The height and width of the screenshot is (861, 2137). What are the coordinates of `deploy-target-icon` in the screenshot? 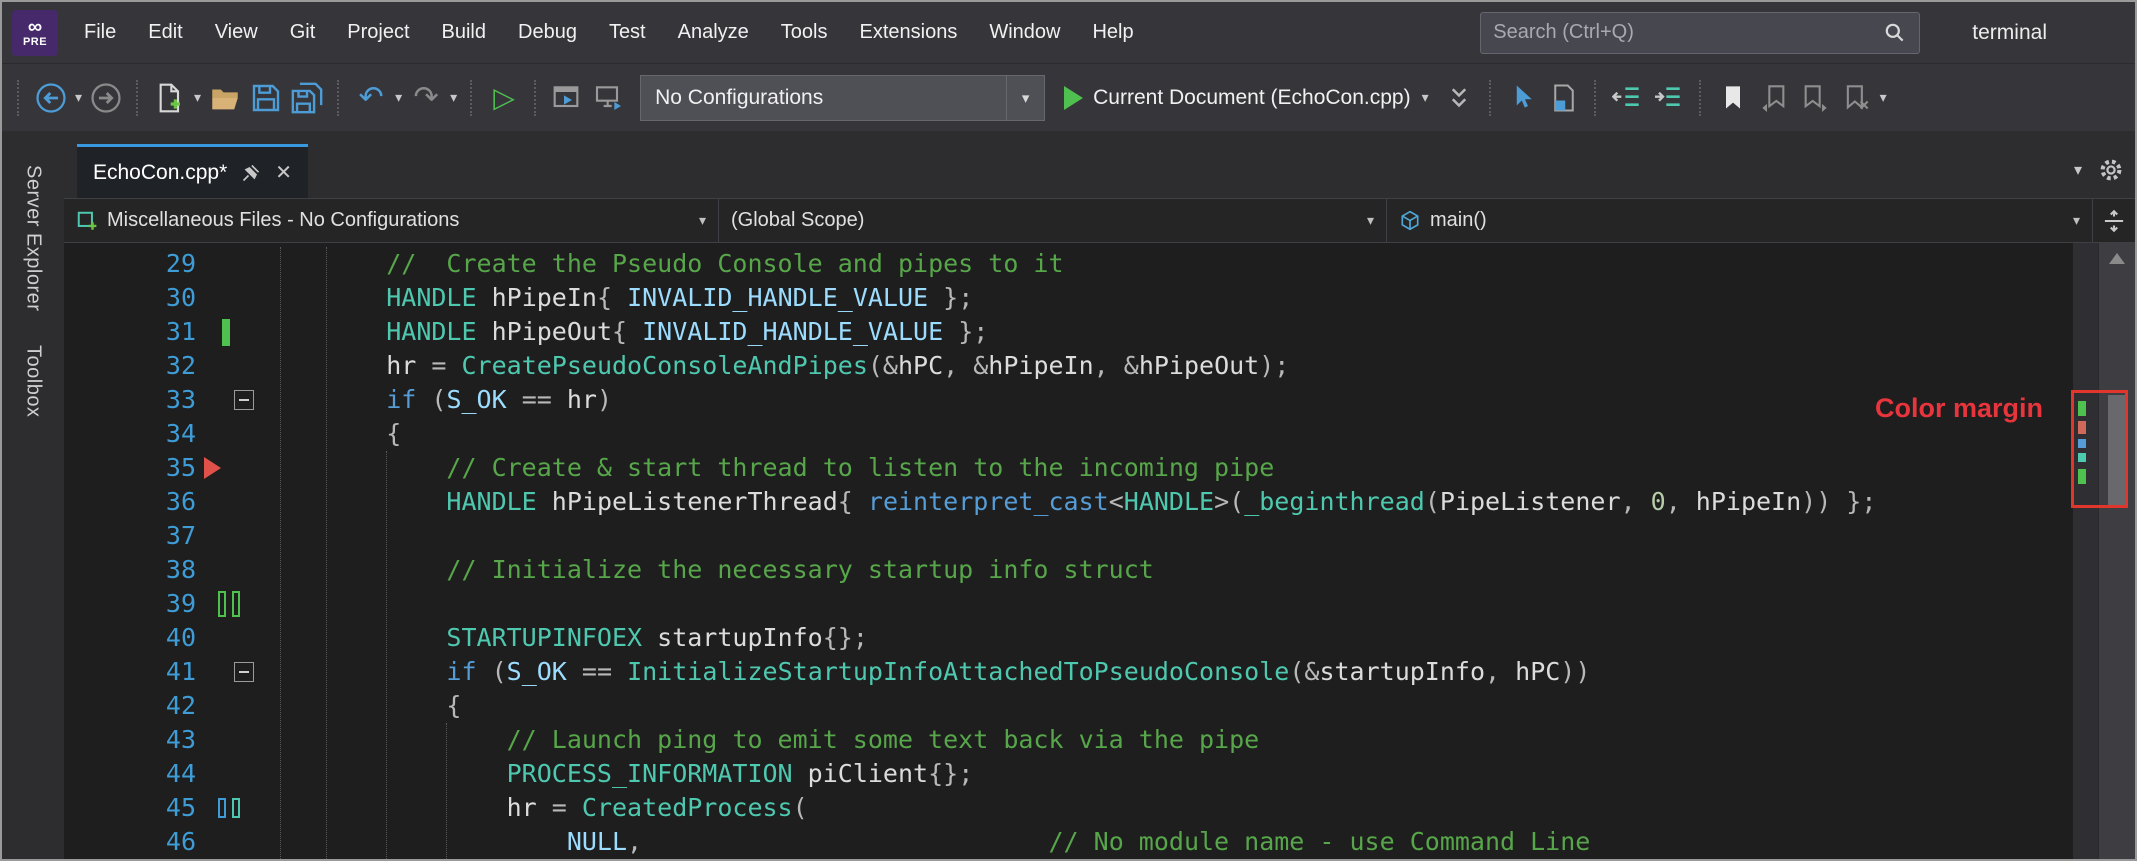 It's located at (609, 98).